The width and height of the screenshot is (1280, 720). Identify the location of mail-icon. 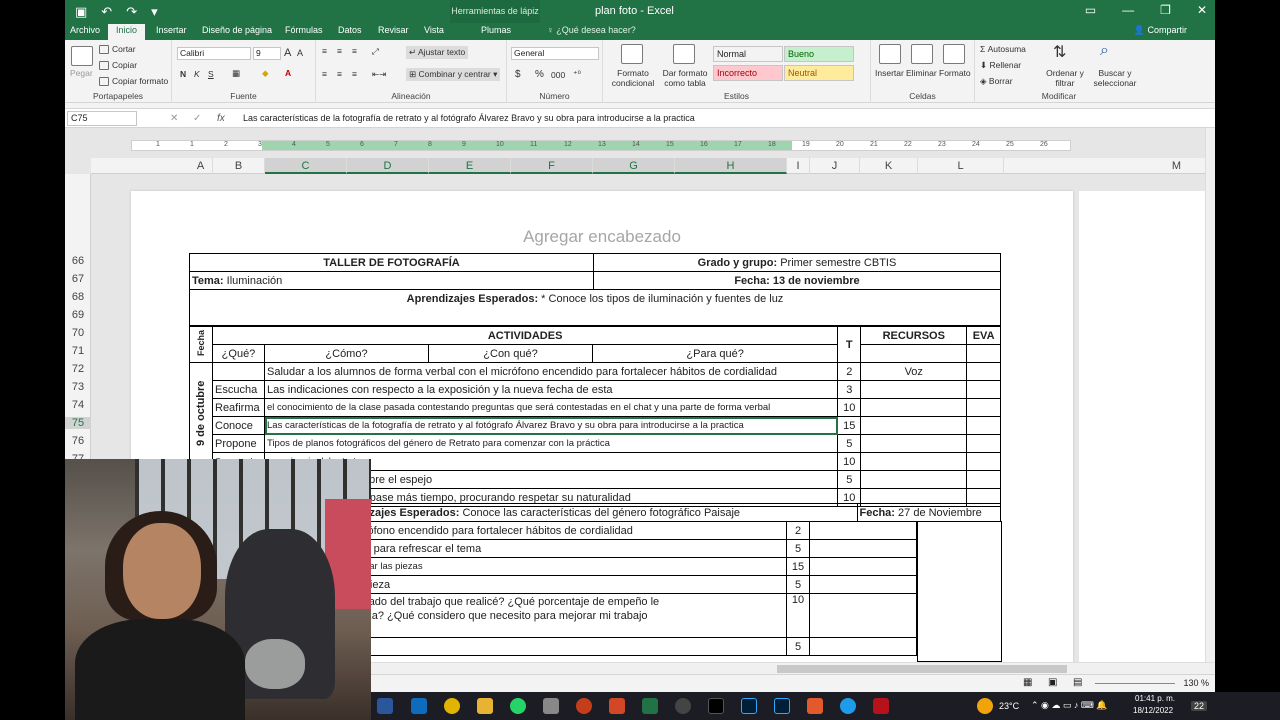
(419, 706).